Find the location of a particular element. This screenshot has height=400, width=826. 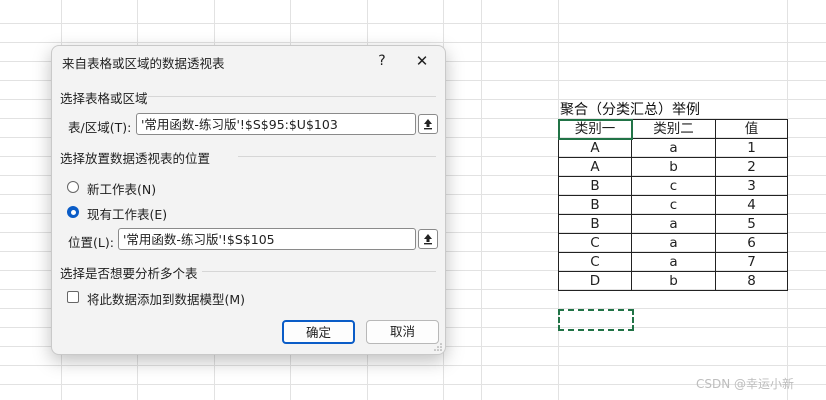

cancel-button: 取消 is located at coordinates (402, 332).